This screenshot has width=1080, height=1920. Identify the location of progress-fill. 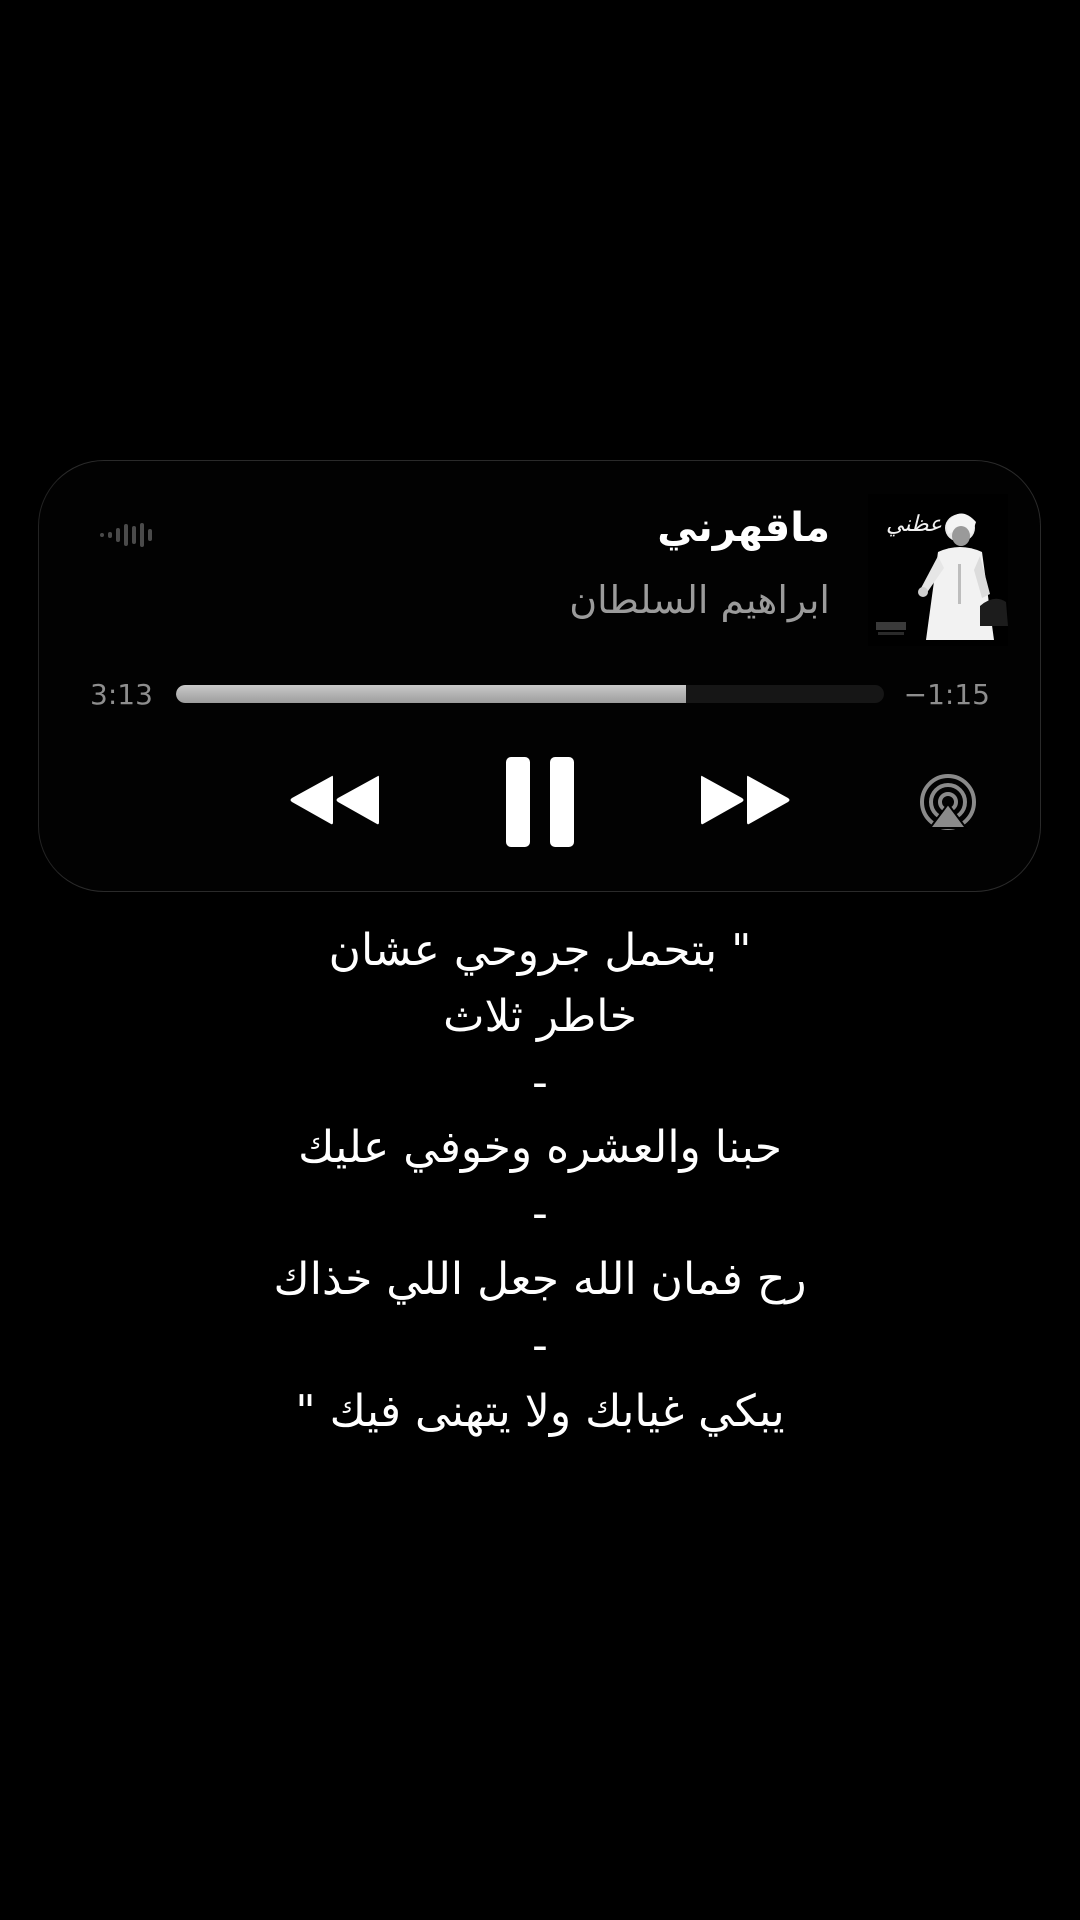
(431, 694).